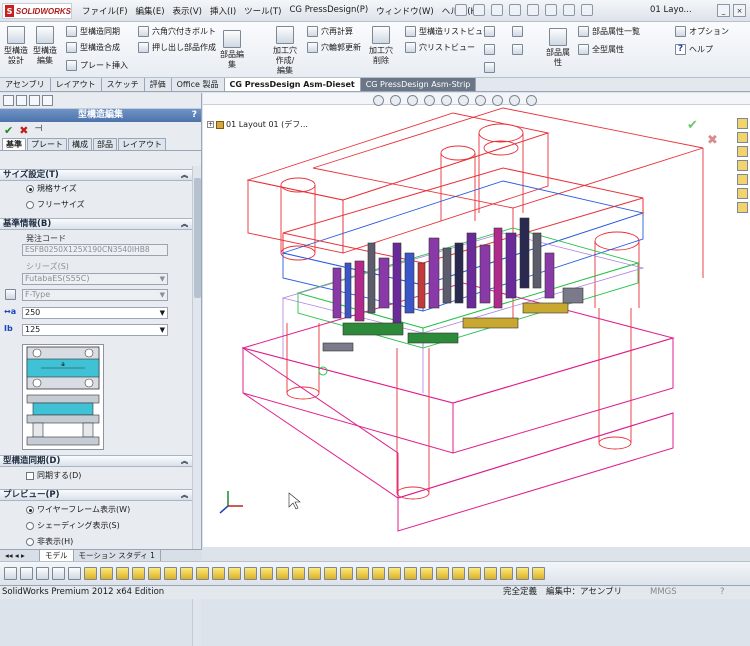 This screenshot has height=646, width=750. I want to click on select-arrow-icon, so click(10, 573).